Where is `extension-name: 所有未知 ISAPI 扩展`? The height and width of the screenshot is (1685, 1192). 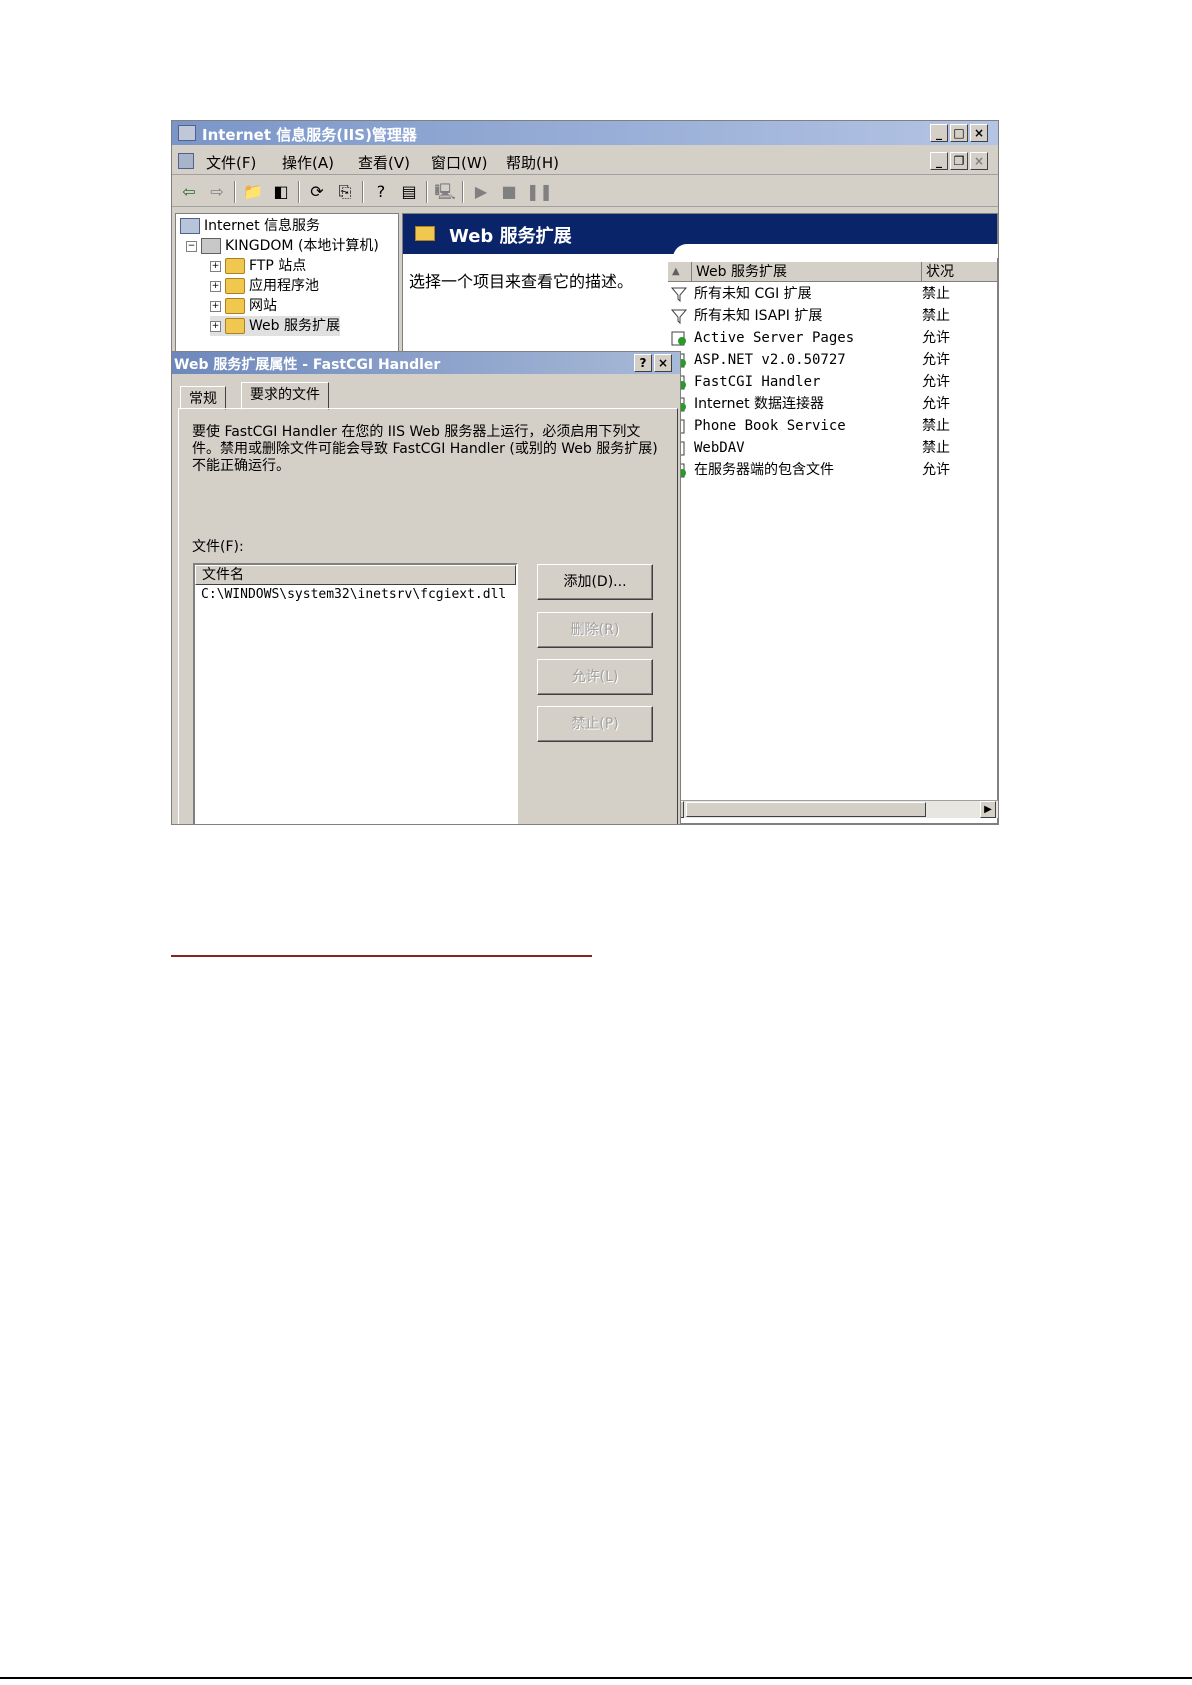 extension-name: 所有未知 ISAPI 扩展 is located at coordinates (758, 316).